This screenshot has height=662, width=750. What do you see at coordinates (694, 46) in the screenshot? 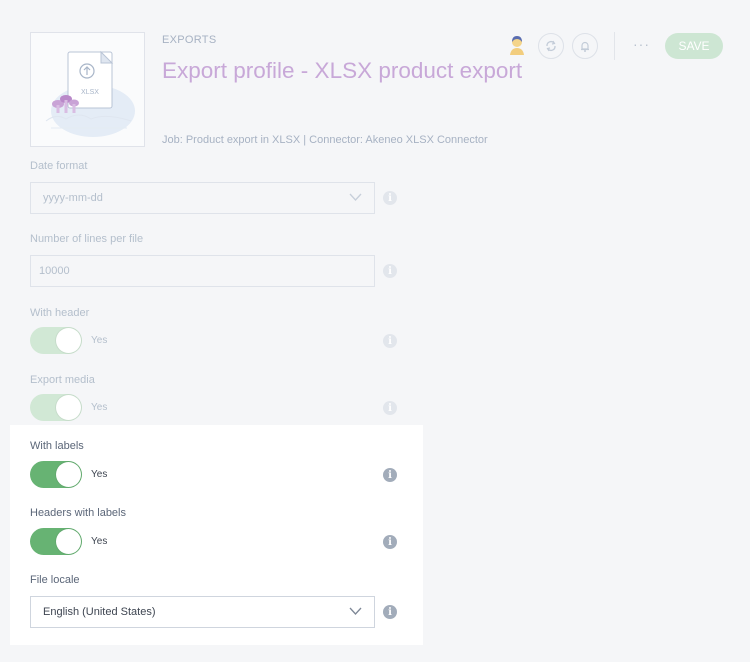
I see `save-button: SAVE` at bounding box center [694, 46].